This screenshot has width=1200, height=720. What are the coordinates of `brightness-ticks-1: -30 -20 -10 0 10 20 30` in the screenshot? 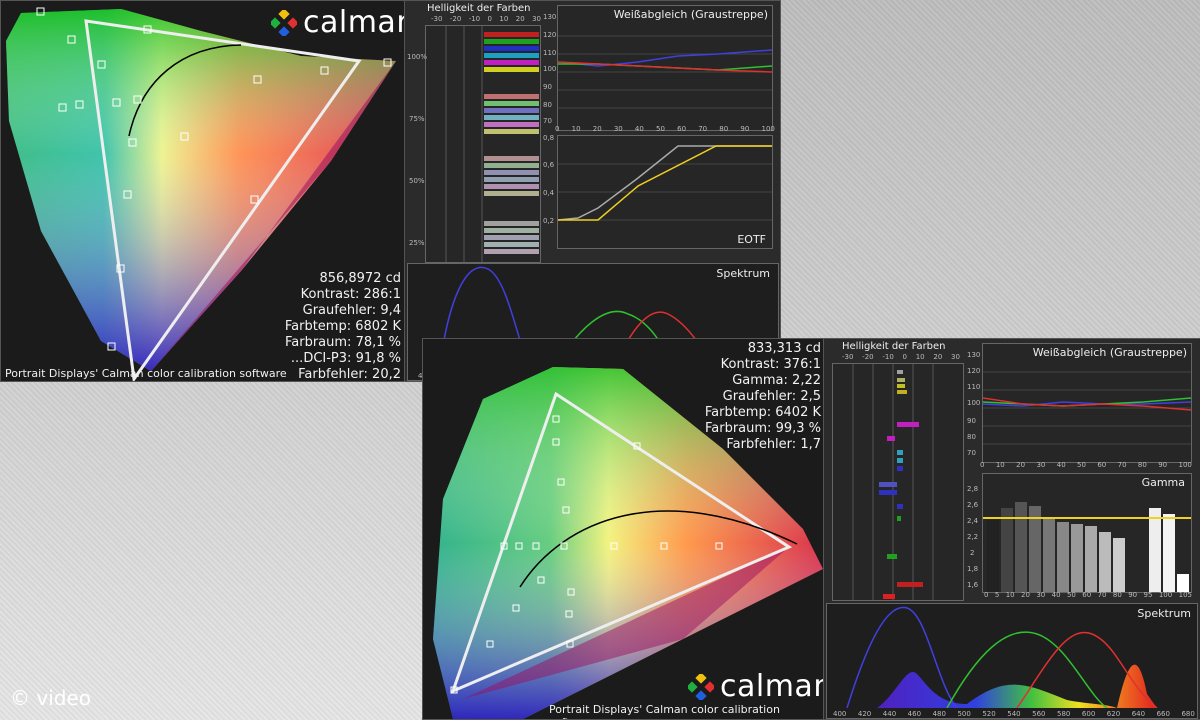 It's located at (486, 19).